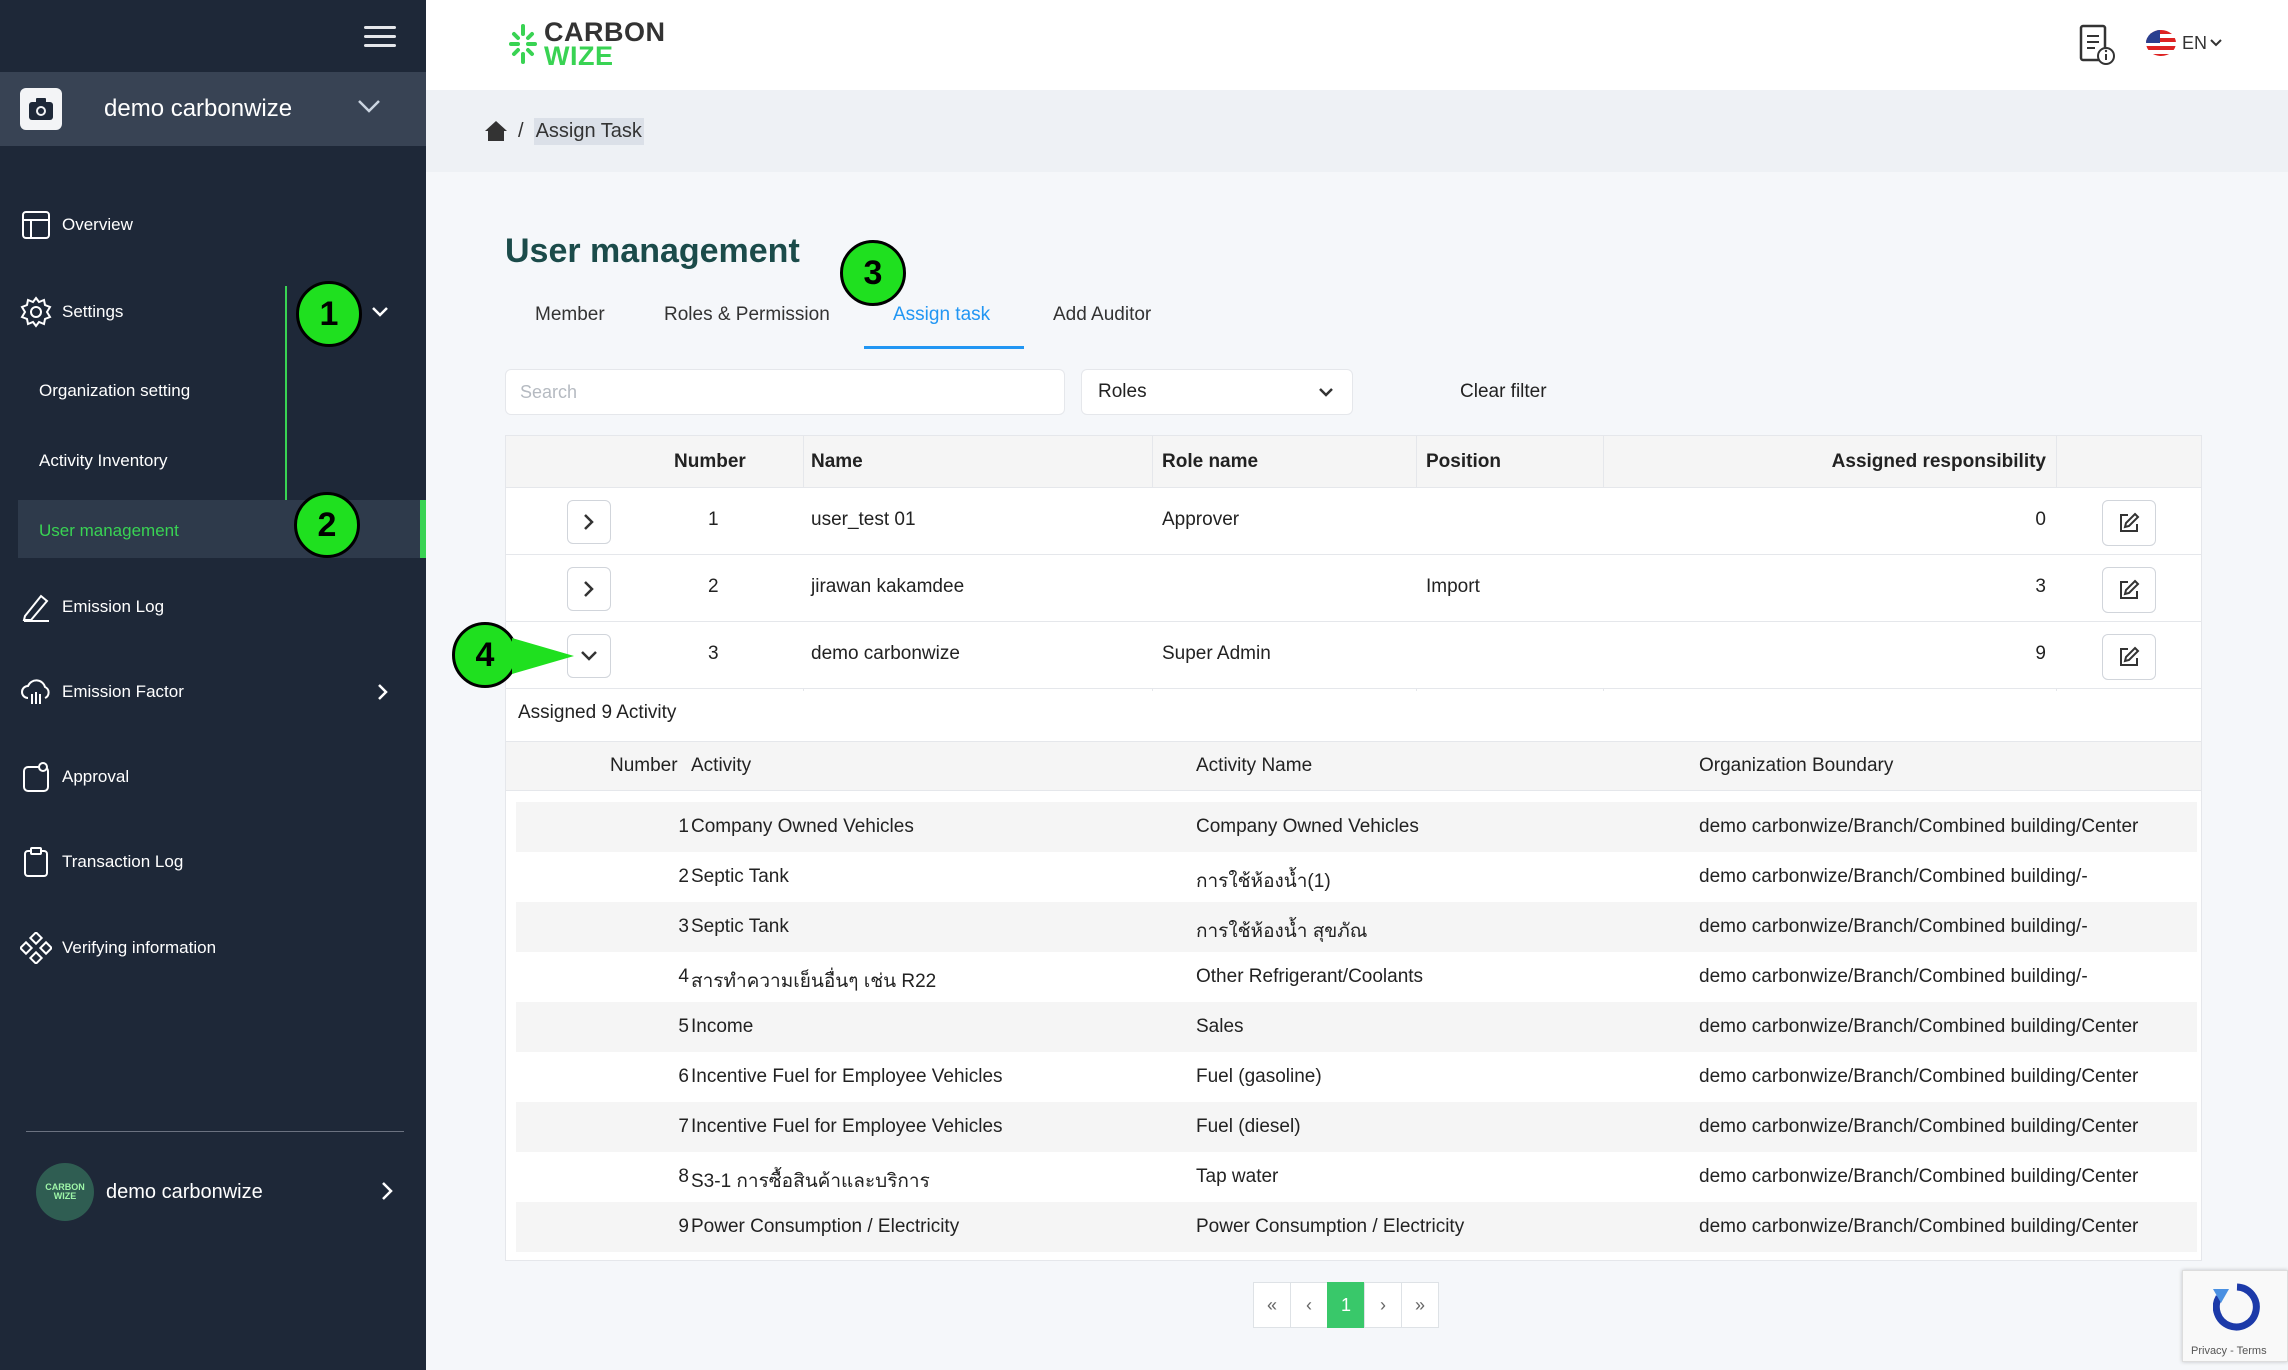 This screenshot has height=1370, width=2288. Describe the element at coordinates (329, 314) in the screenshot. I see `annotation-marker-1: 1` at that location.